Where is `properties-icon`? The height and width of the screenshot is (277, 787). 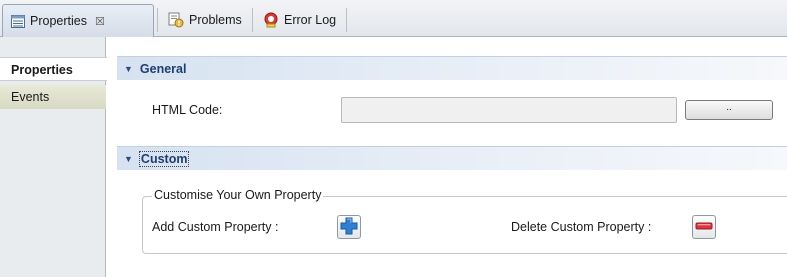
properties-icon is located at coordinates (18, 21).